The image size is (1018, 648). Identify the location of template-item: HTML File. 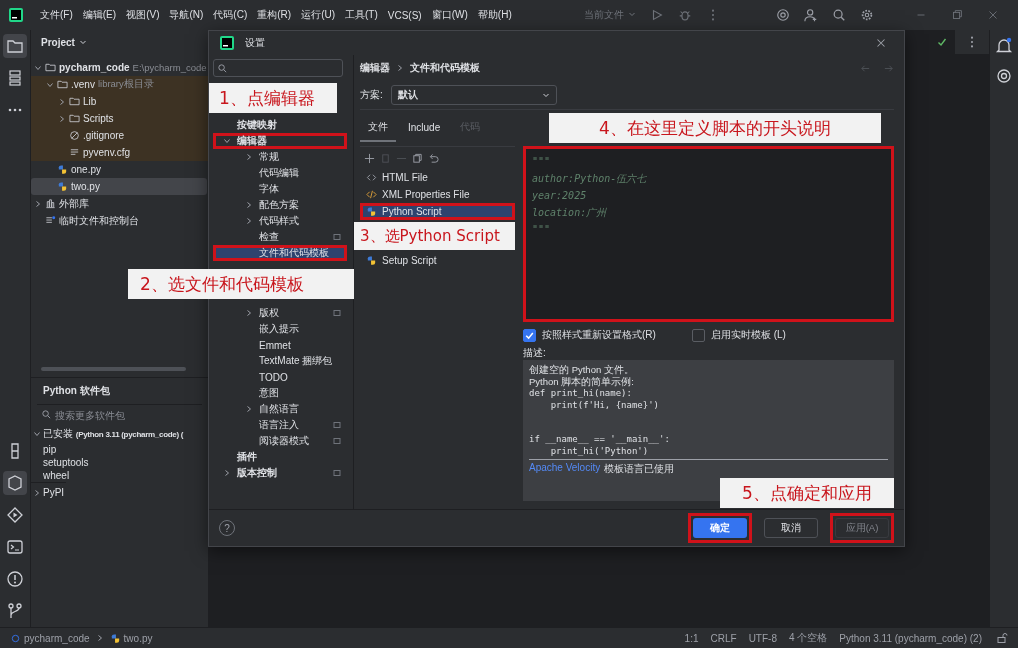
(437, 177).